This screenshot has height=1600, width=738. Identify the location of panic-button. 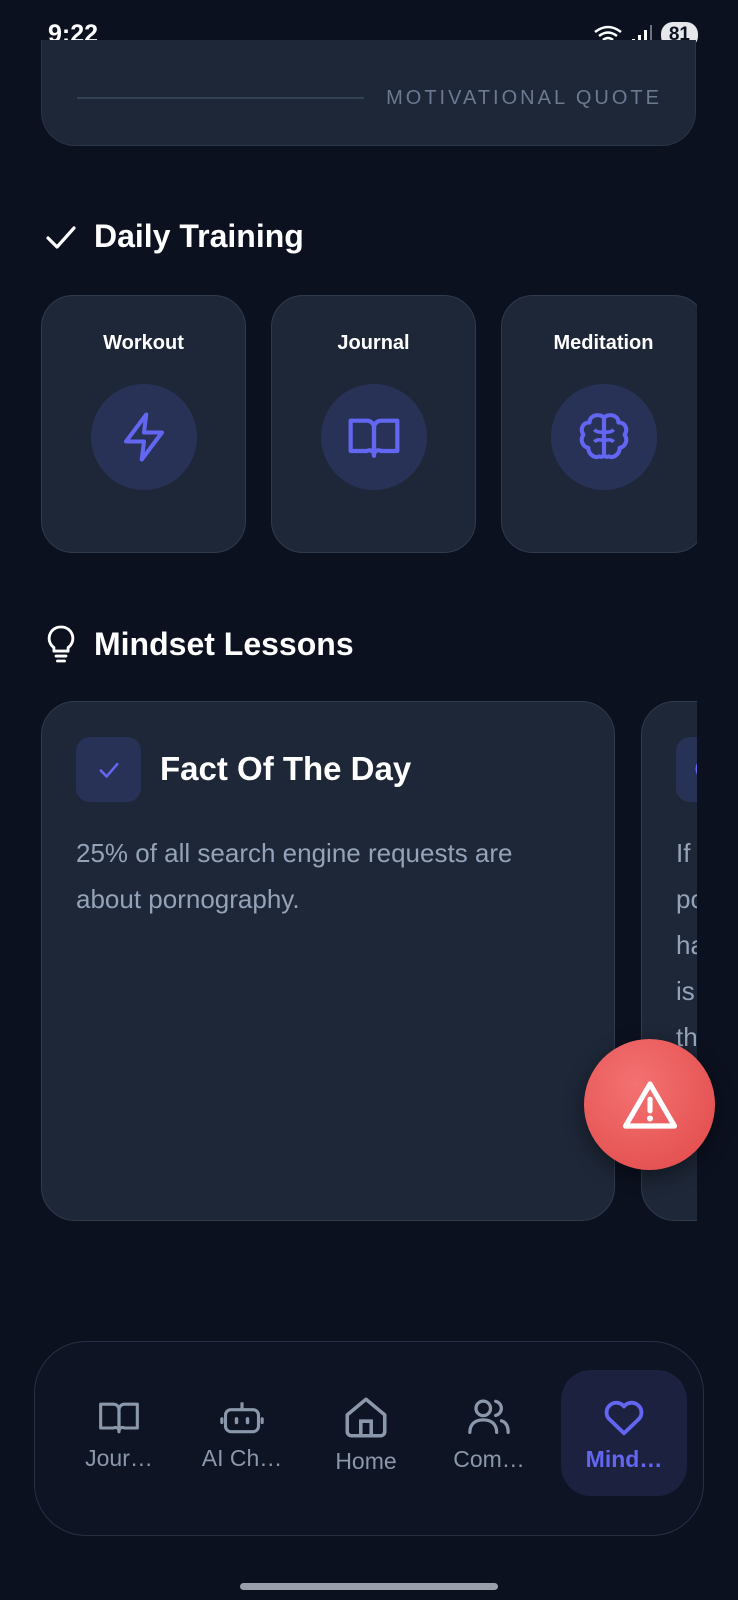
(649, 1104).